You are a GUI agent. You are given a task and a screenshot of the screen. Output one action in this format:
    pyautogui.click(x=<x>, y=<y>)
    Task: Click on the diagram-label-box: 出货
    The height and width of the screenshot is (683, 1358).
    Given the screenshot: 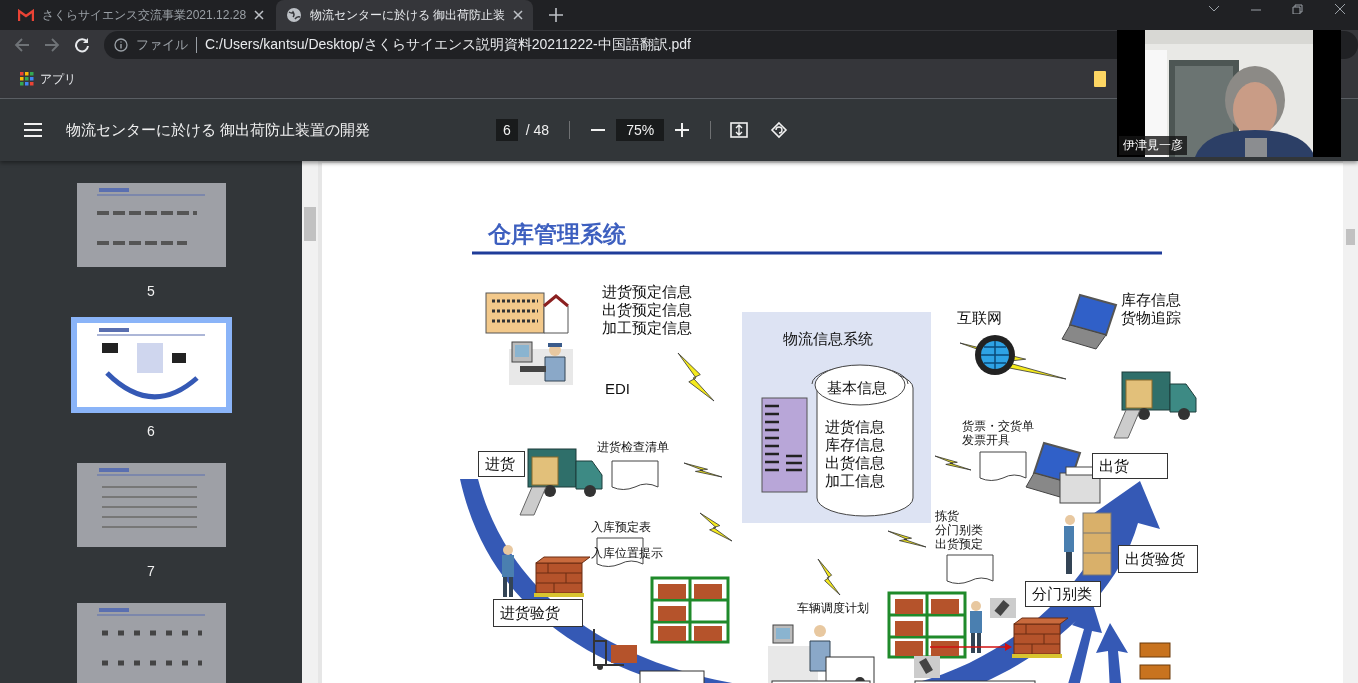 What is the action you would take?
    pyautogui.click(x=1130, y=466)
    